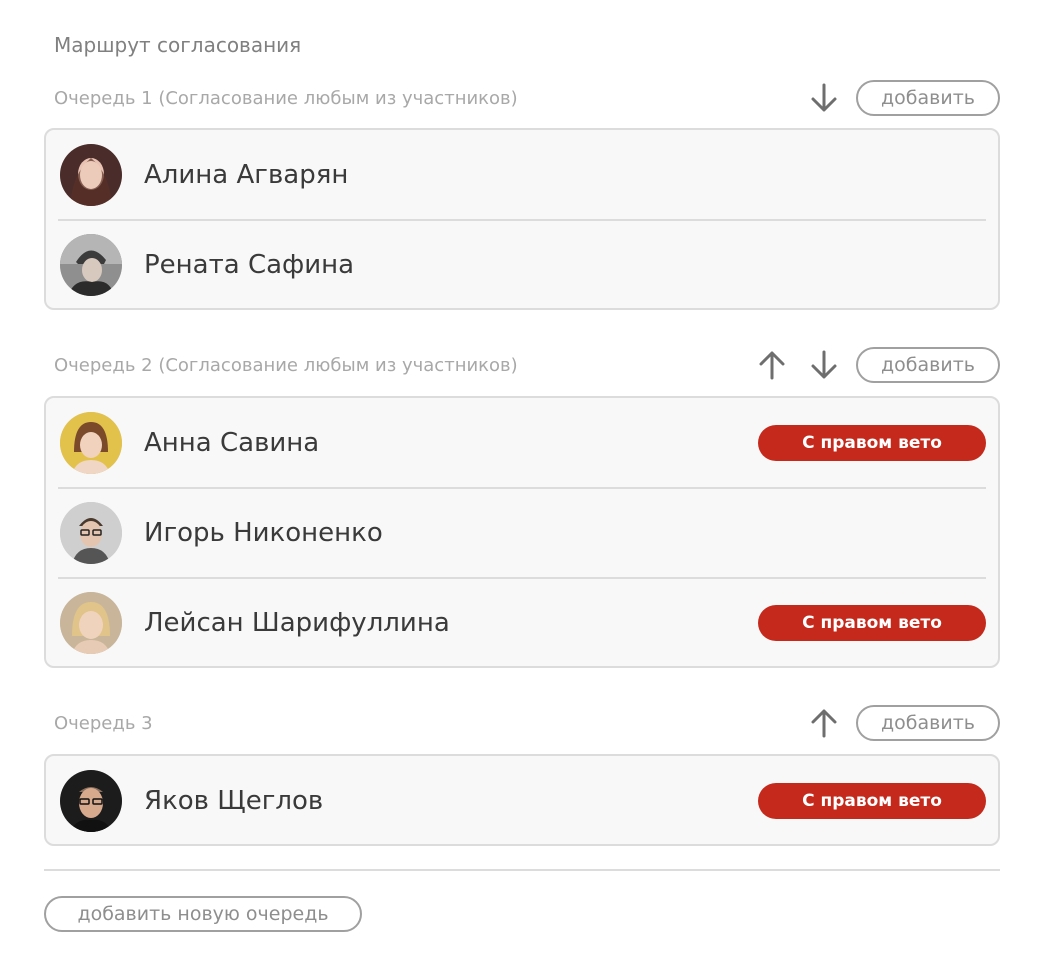 The width and height of the screenshot is (1044, 956). What do you see at coordinates (232, 443) in the screenshot?
I see `member-name: Анна Савина` at bounding box center [232, 443].